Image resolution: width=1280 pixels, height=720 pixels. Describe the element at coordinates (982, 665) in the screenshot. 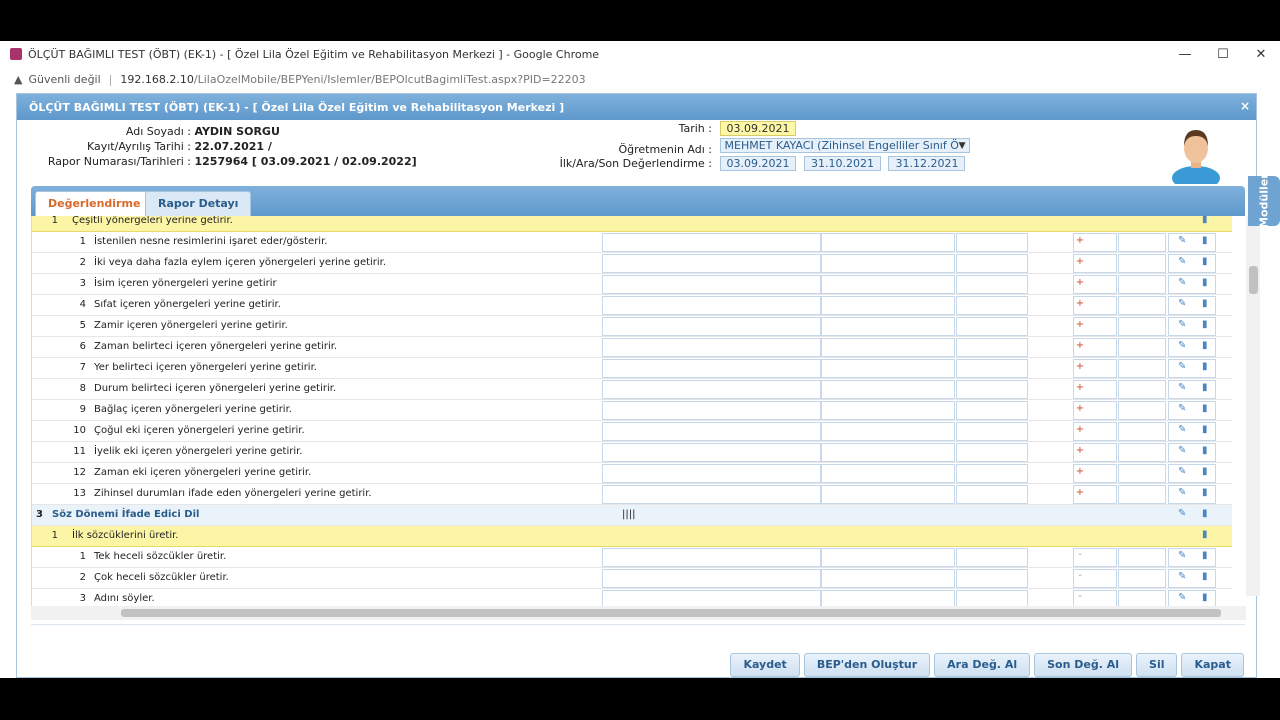

I see `get-mid-eval-button: Ara Değ. Al` at that location.